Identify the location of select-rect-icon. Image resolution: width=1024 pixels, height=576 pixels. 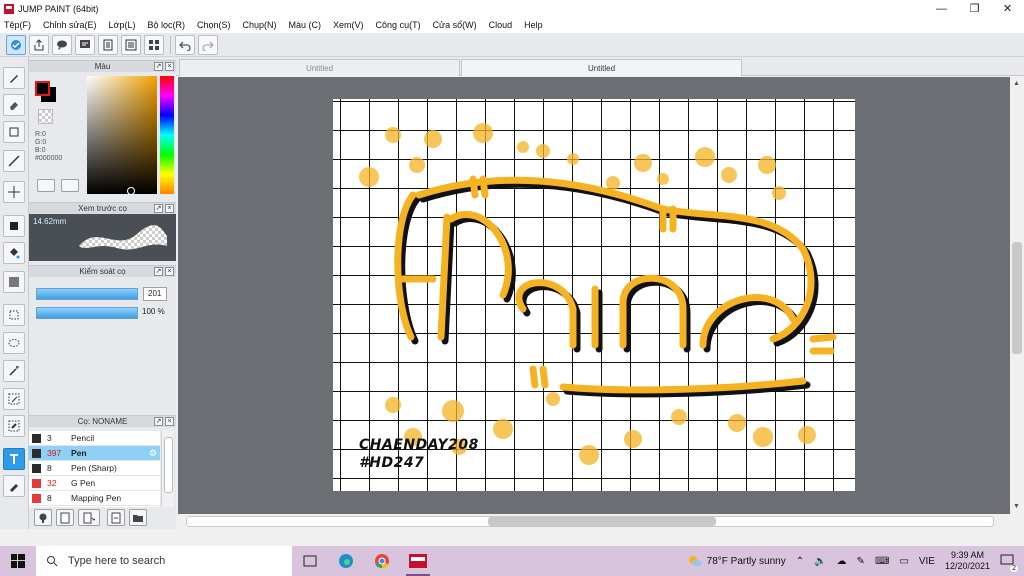
(14, 315).